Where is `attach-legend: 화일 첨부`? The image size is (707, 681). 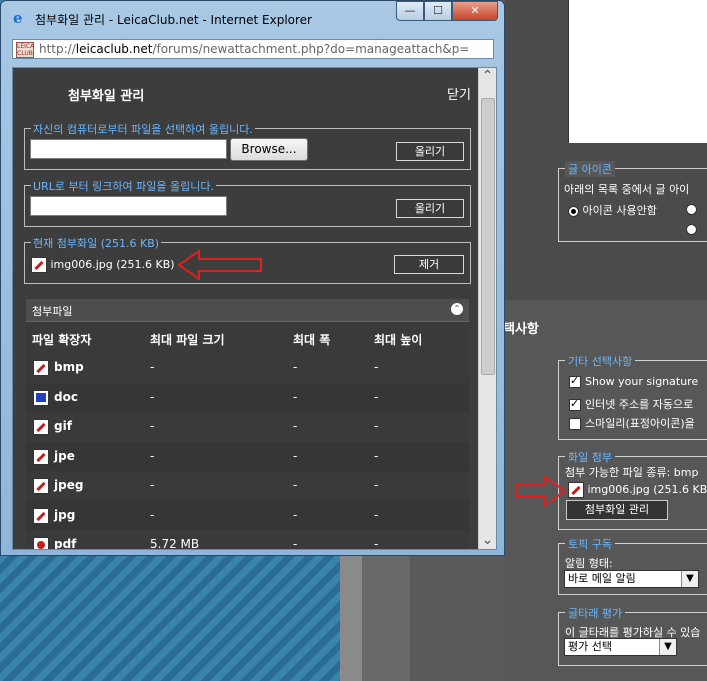 attach-legend: 화일 첨부 is located at coordinates (590, 457).